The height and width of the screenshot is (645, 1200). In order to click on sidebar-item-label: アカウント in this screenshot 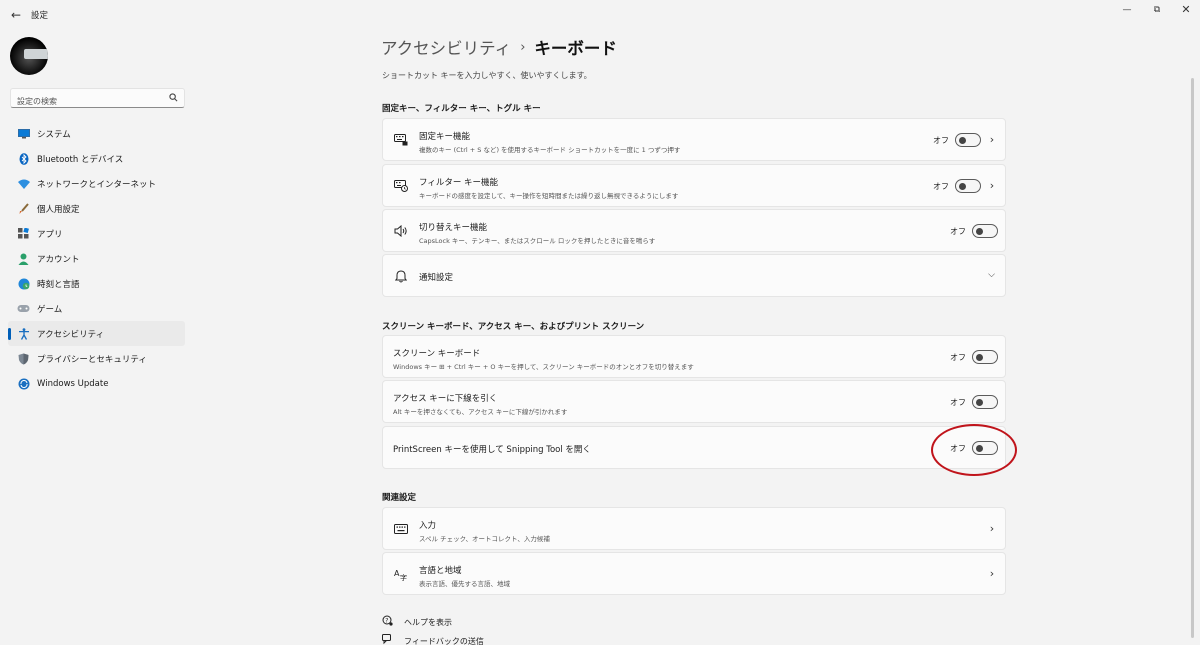, I will do `click(58, 259)`.